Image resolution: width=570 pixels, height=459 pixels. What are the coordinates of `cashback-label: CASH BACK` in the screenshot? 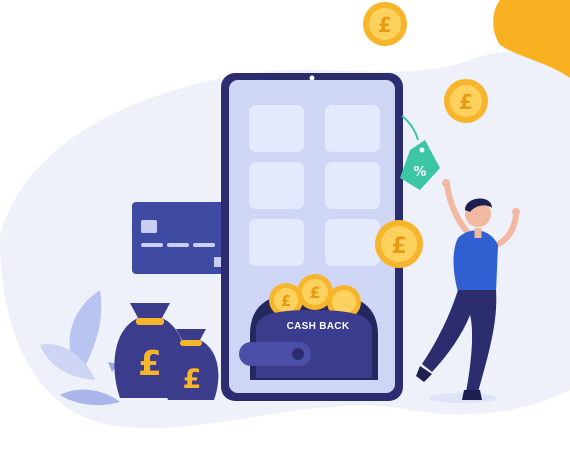 It's located at (318, 326).